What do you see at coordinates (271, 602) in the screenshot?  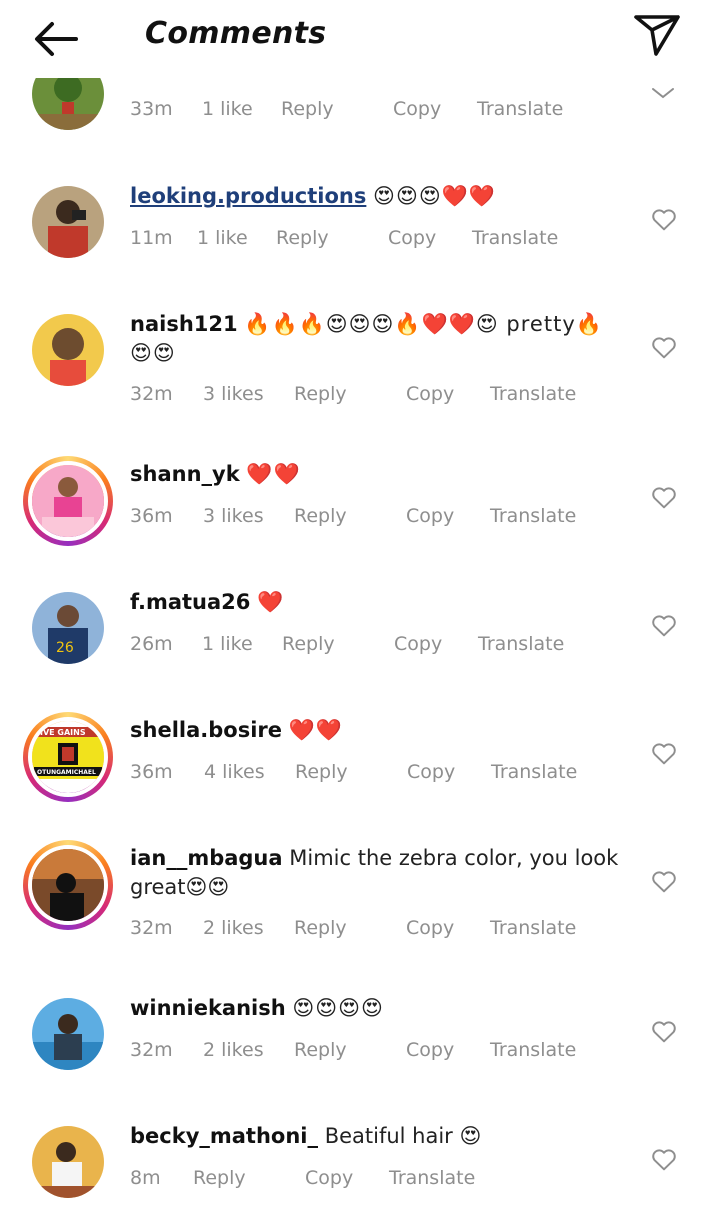 I see `comment-body: ❤️` at bounding box center [271, 602].